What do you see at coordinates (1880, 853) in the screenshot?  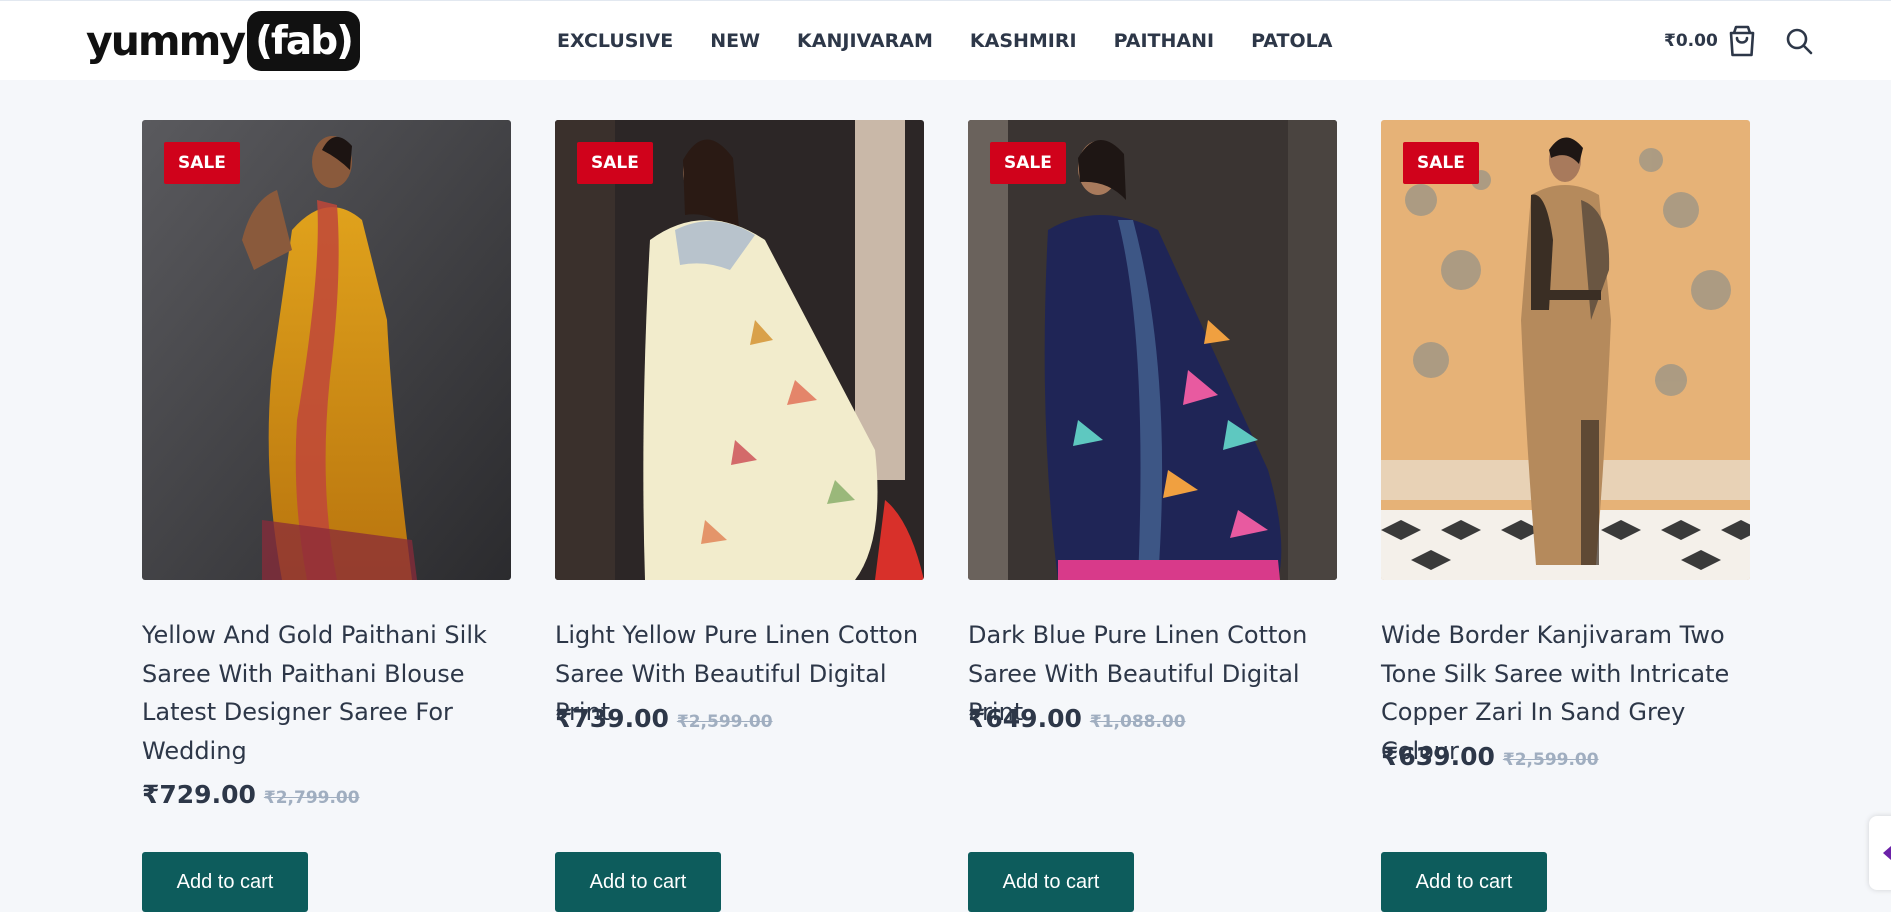 I see `side-floating-tab` at bounding box center [1880, 853].